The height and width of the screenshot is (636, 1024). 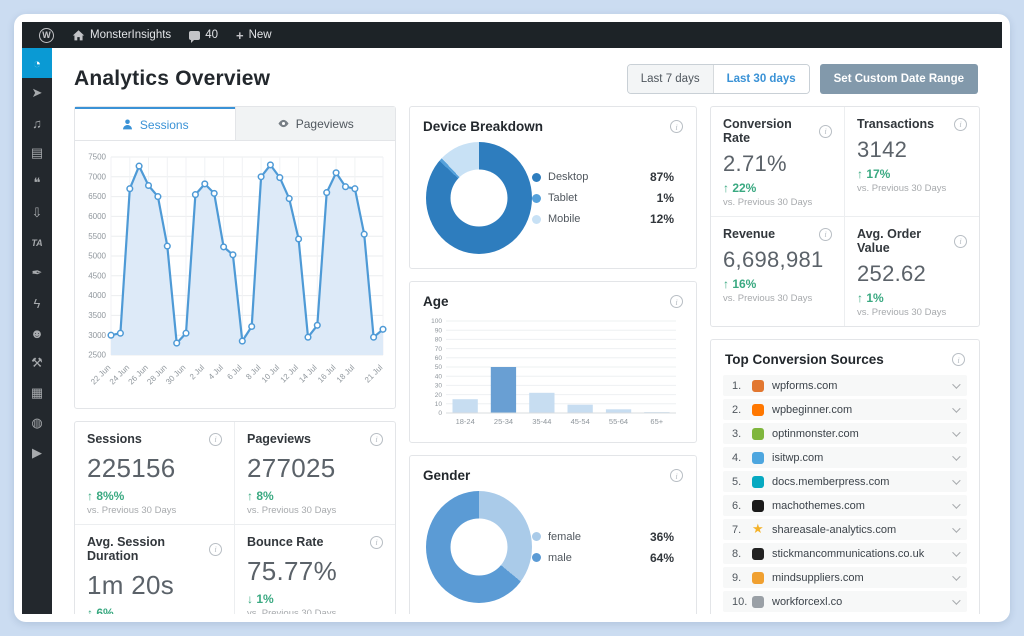 What do you see at coordinates (541, 421) in the screenshot?
I see `svg-text: 35-44` at bounding box center [541, 421].